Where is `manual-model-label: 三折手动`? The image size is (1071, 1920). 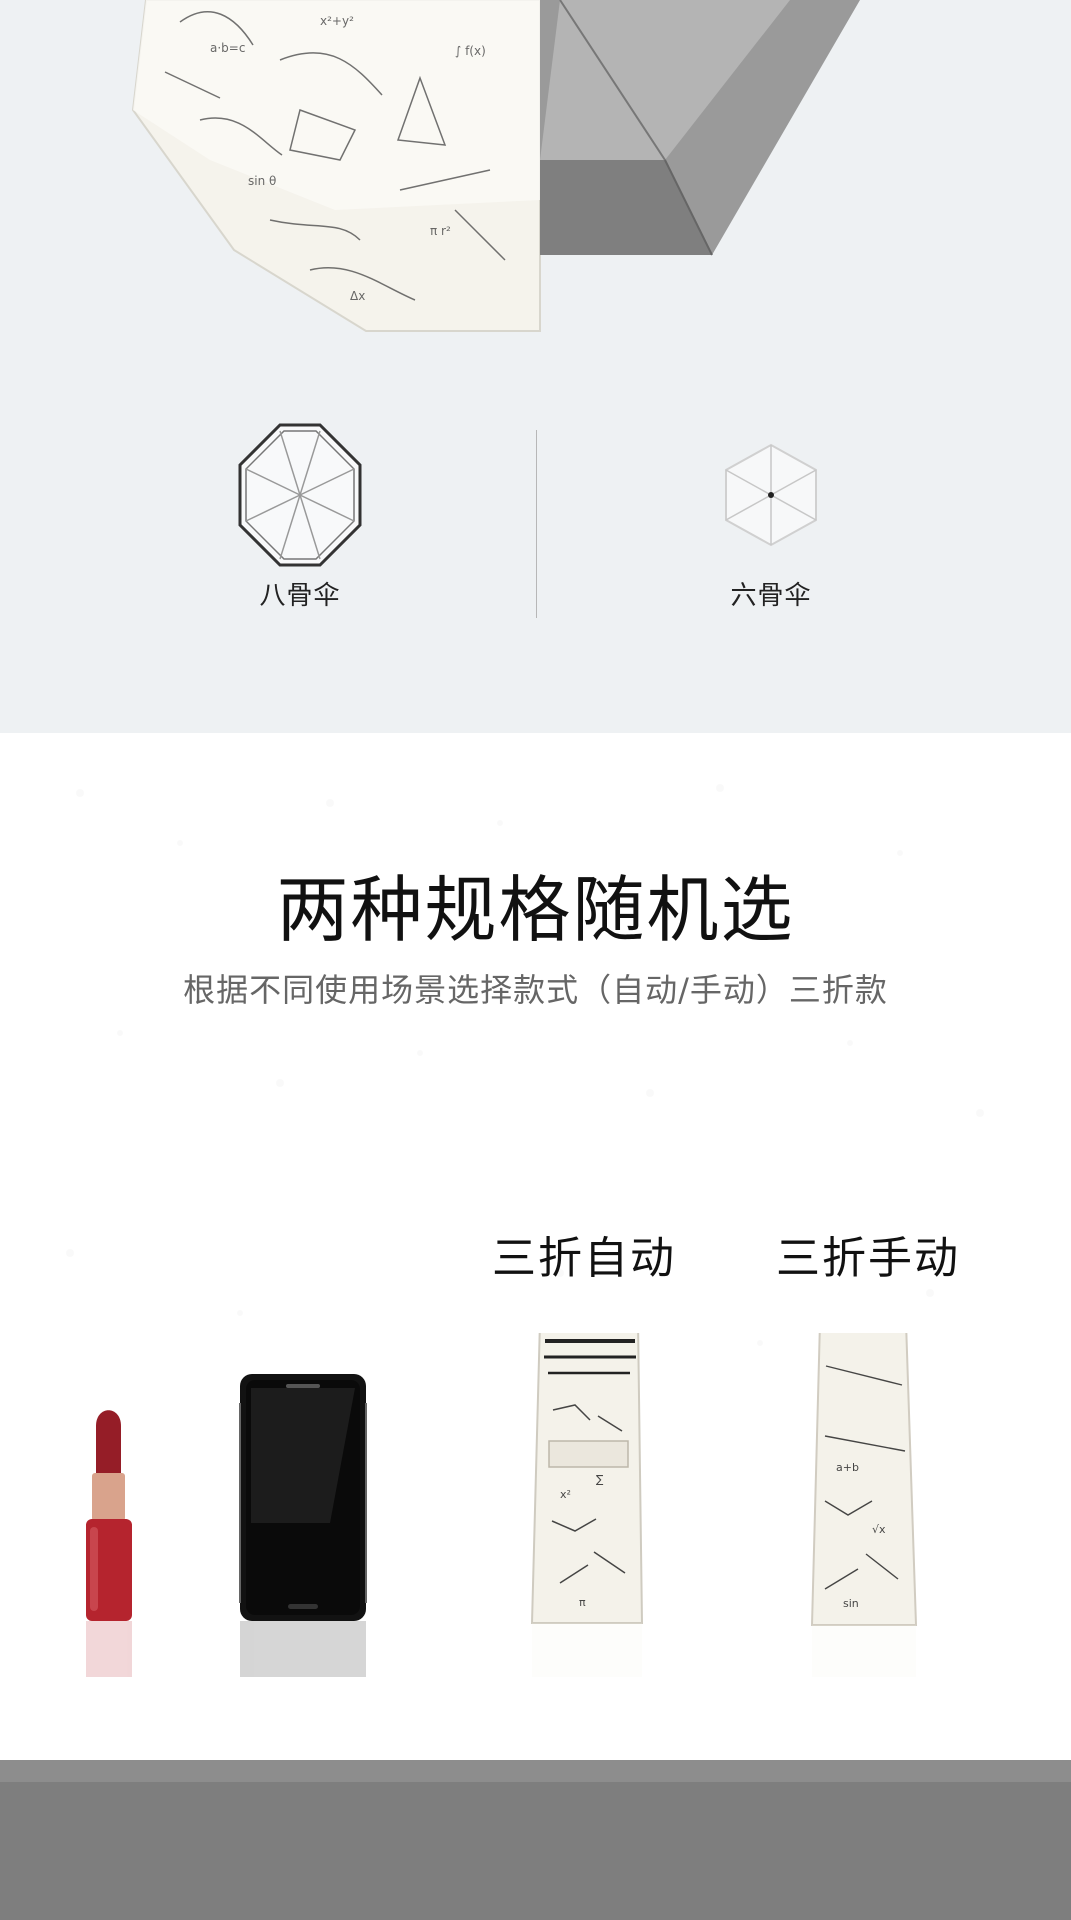 manual-model-label: 三折手动 is located at coordinates (868, 1258).